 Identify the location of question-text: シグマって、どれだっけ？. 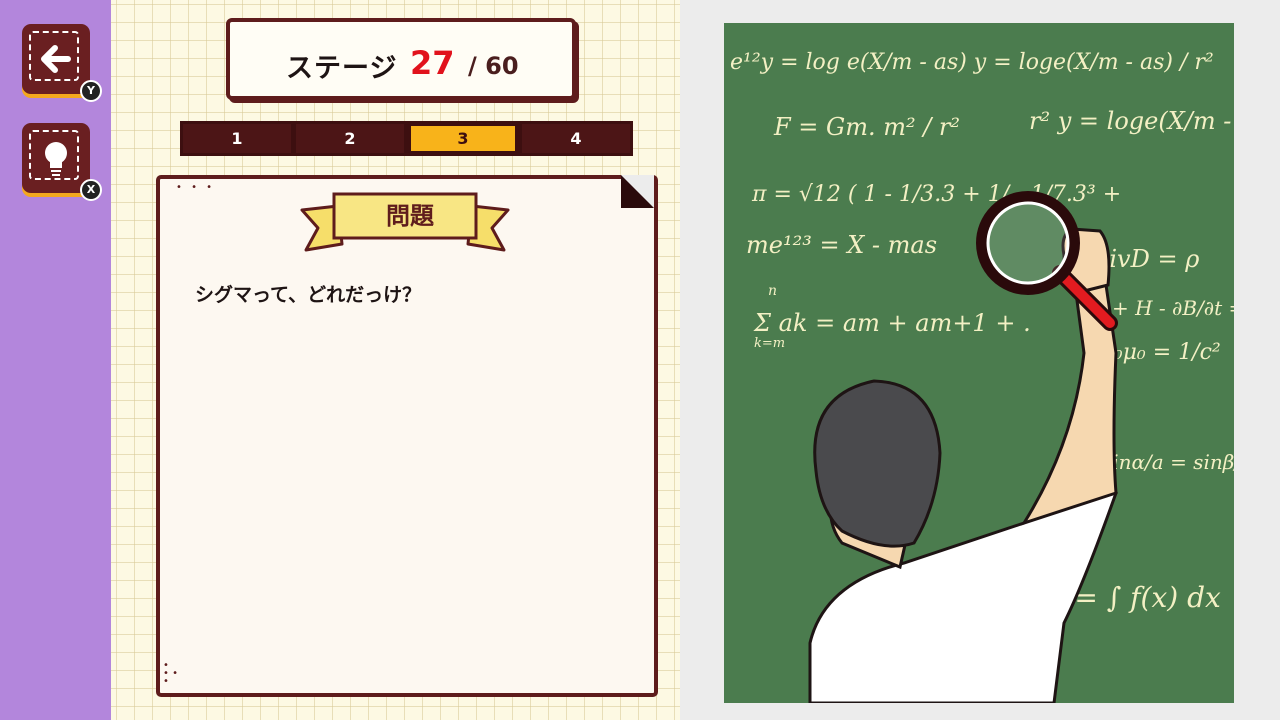
(308, 295).